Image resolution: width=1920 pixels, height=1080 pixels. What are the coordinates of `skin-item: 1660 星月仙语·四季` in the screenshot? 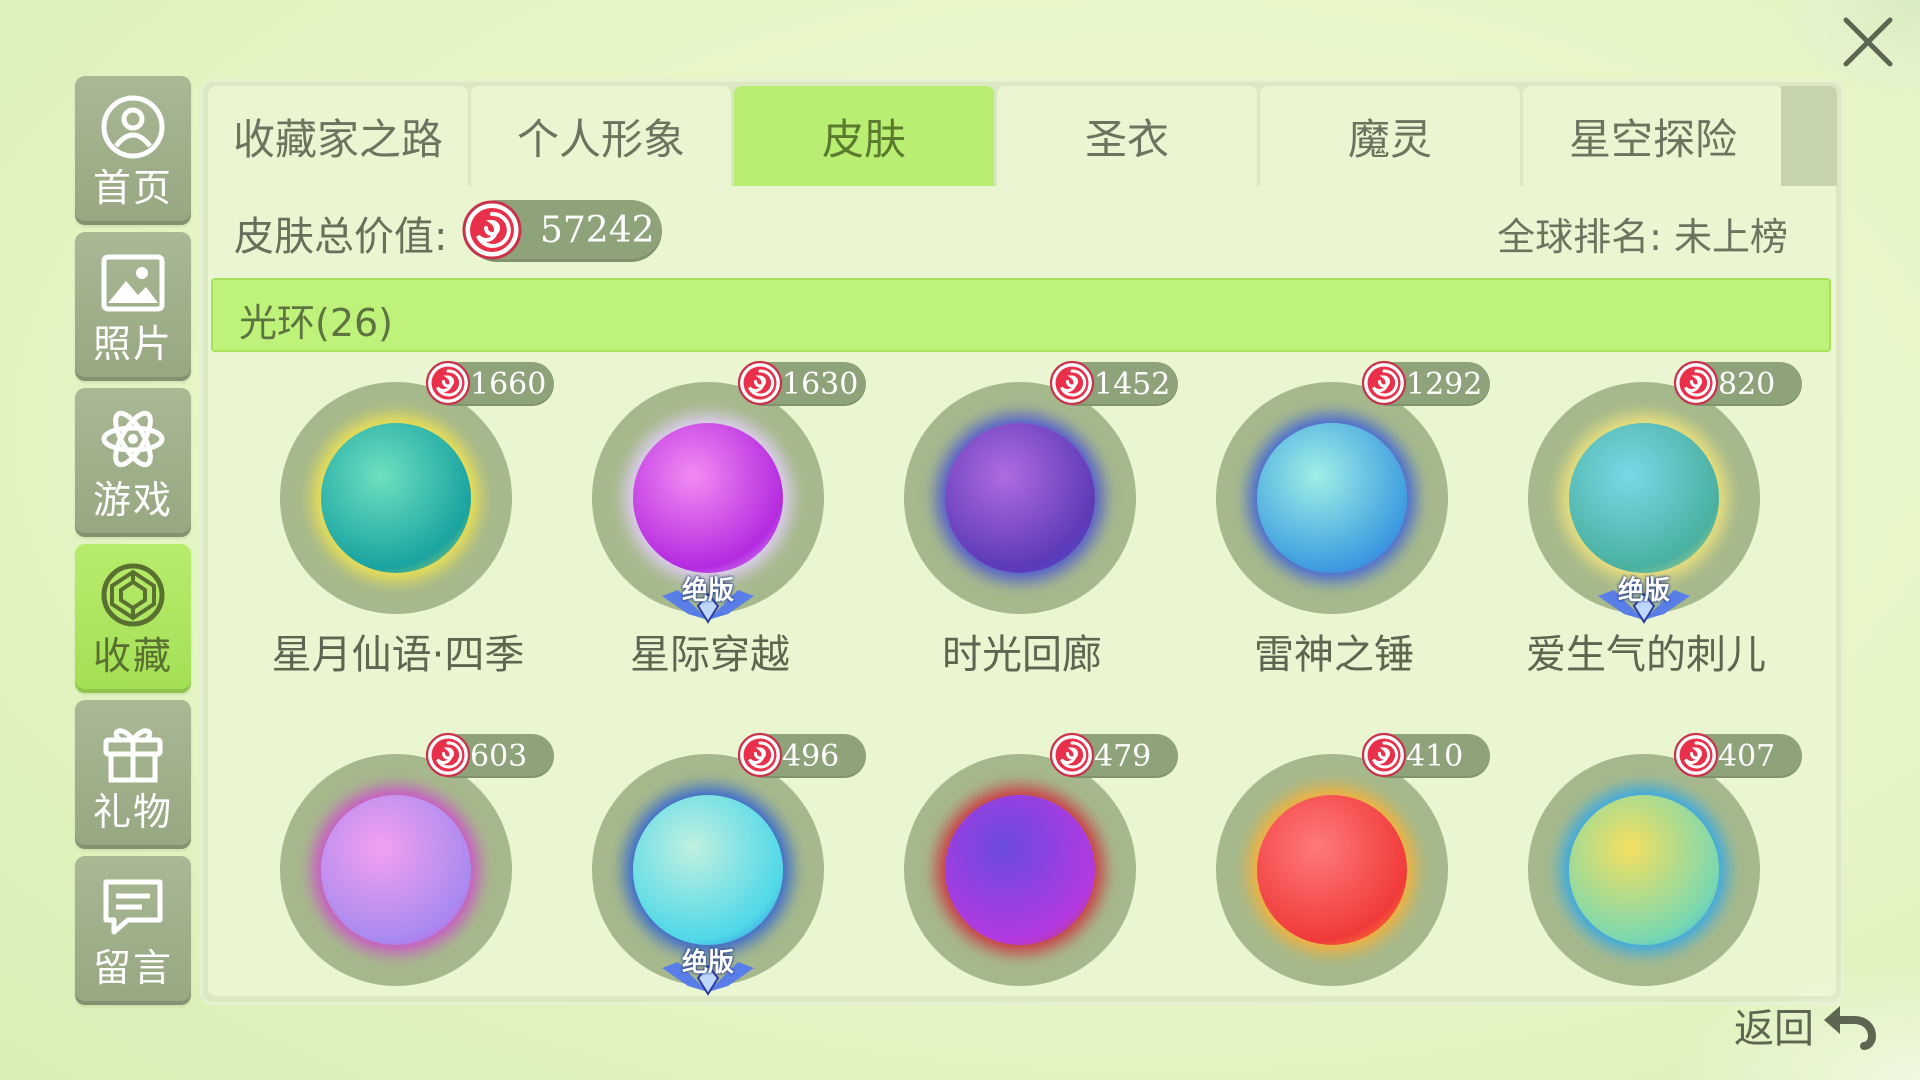 It's located at (396, 526).